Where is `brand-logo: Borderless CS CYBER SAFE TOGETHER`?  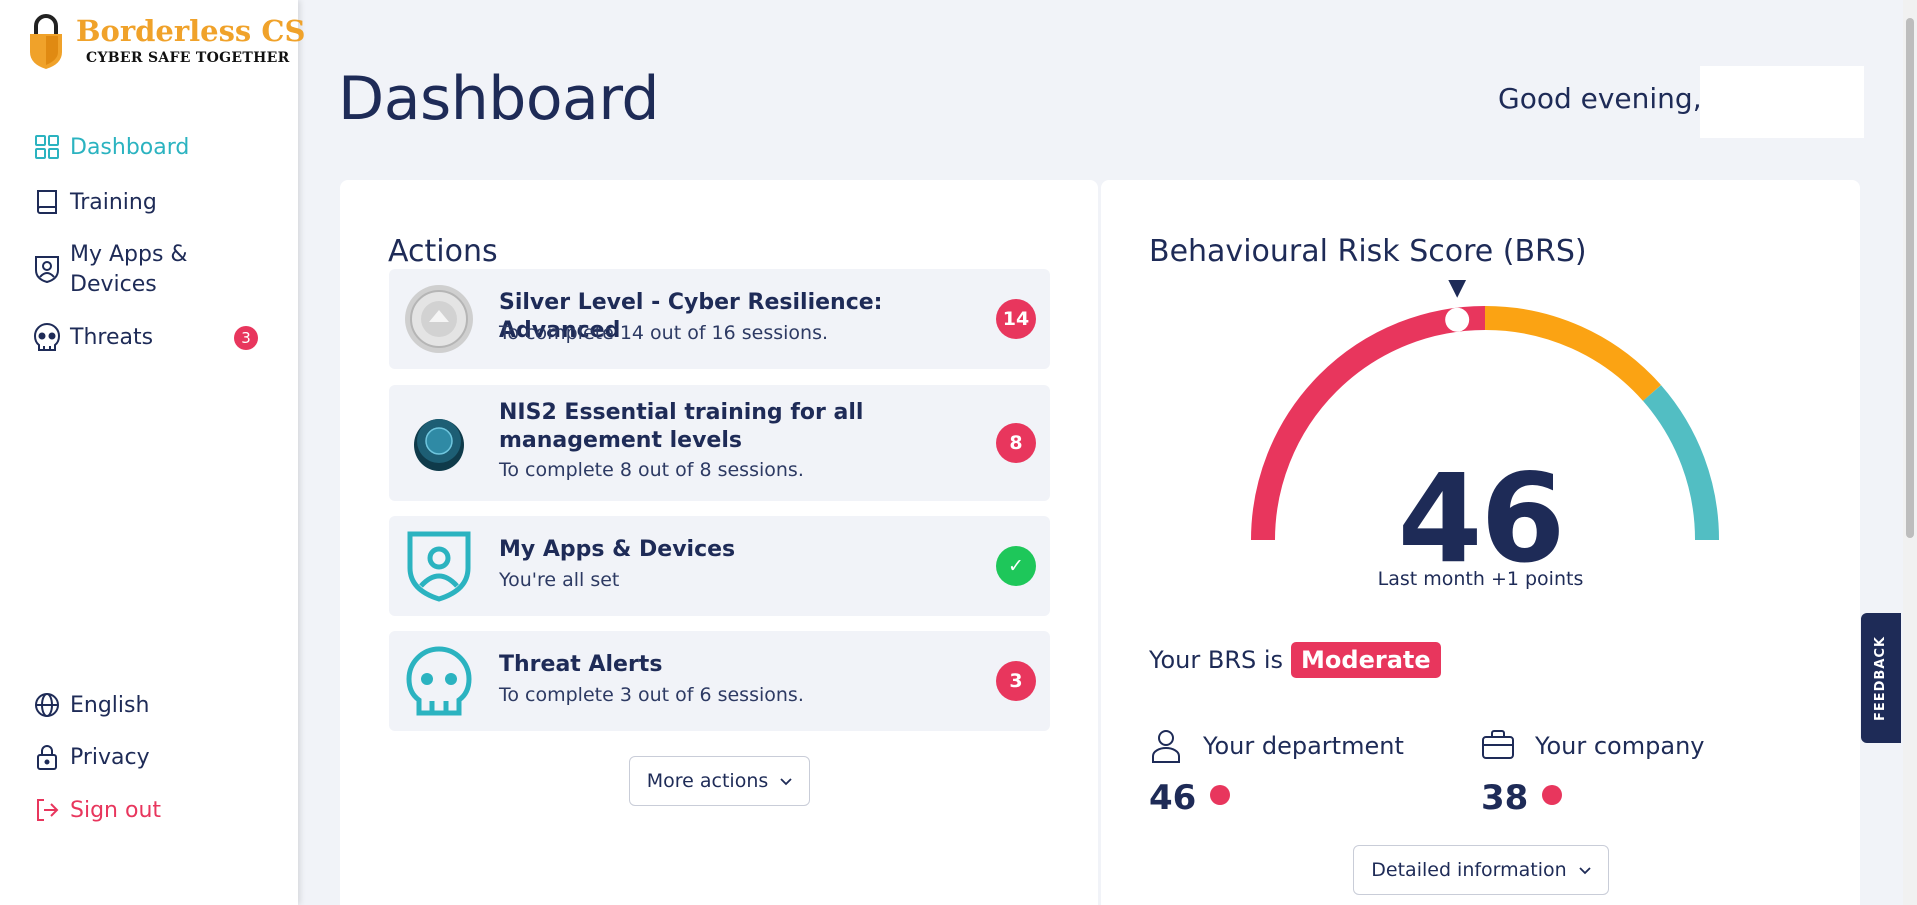 brand-logo: Borderless CS CYBER SAFE TOGETHER is located at coordinates (165, 41).